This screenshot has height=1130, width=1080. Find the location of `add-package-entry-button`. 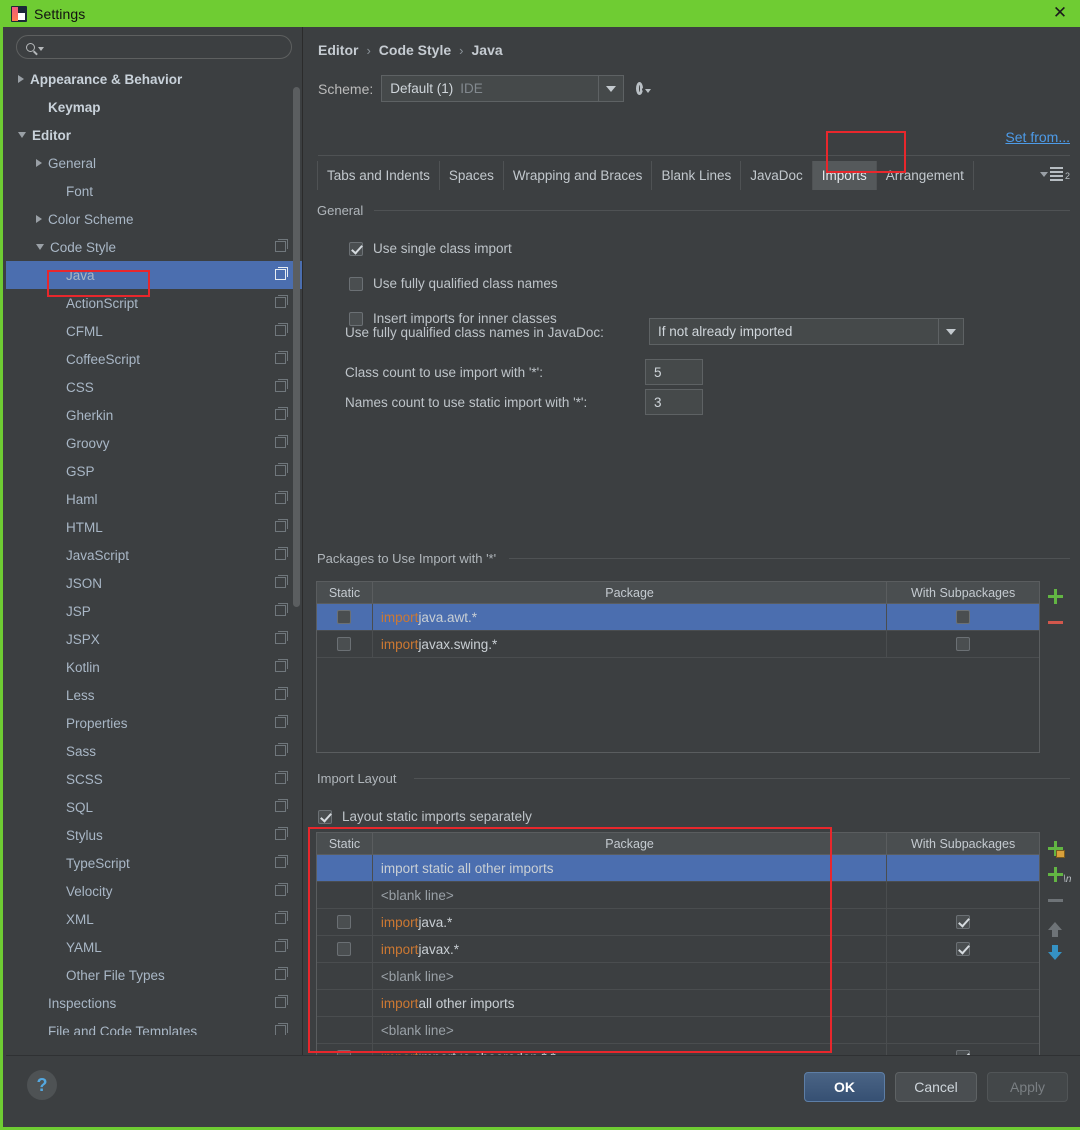

add-package-entry-button is located at coordinates (1055, 848).